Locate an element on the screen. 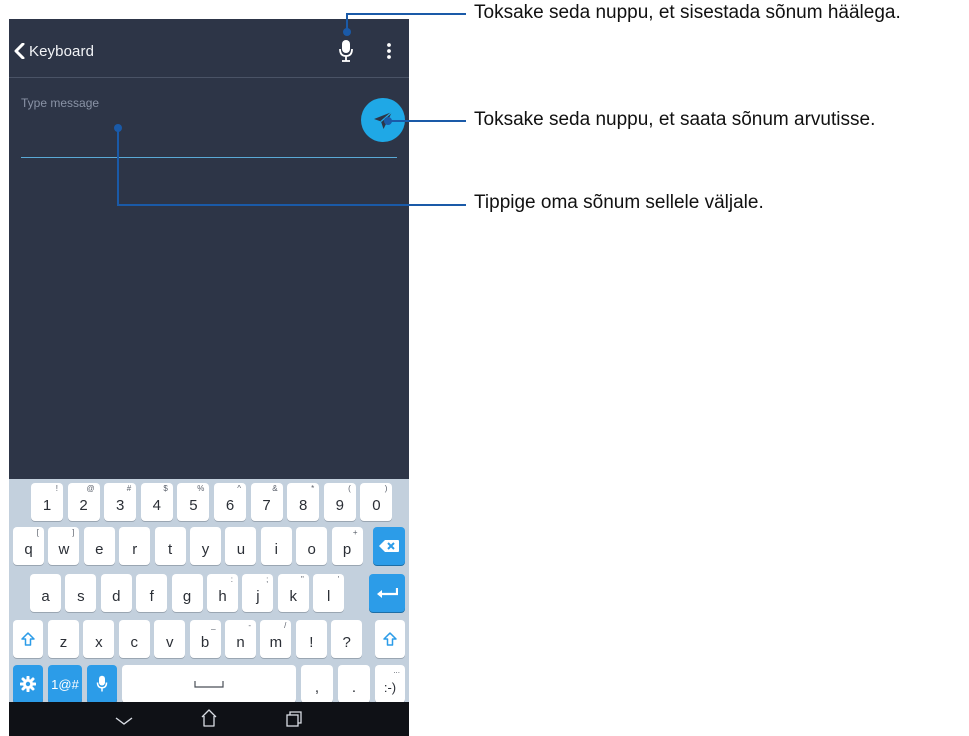  key-r1-4: t is located at coordinates (170, 546).